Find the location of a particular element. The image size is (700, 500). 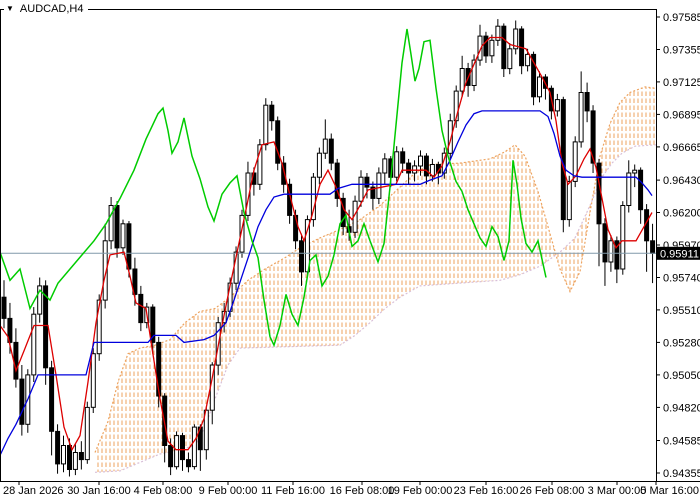

price-axis-label: 0.96200 is located at coordinates (681, 214).